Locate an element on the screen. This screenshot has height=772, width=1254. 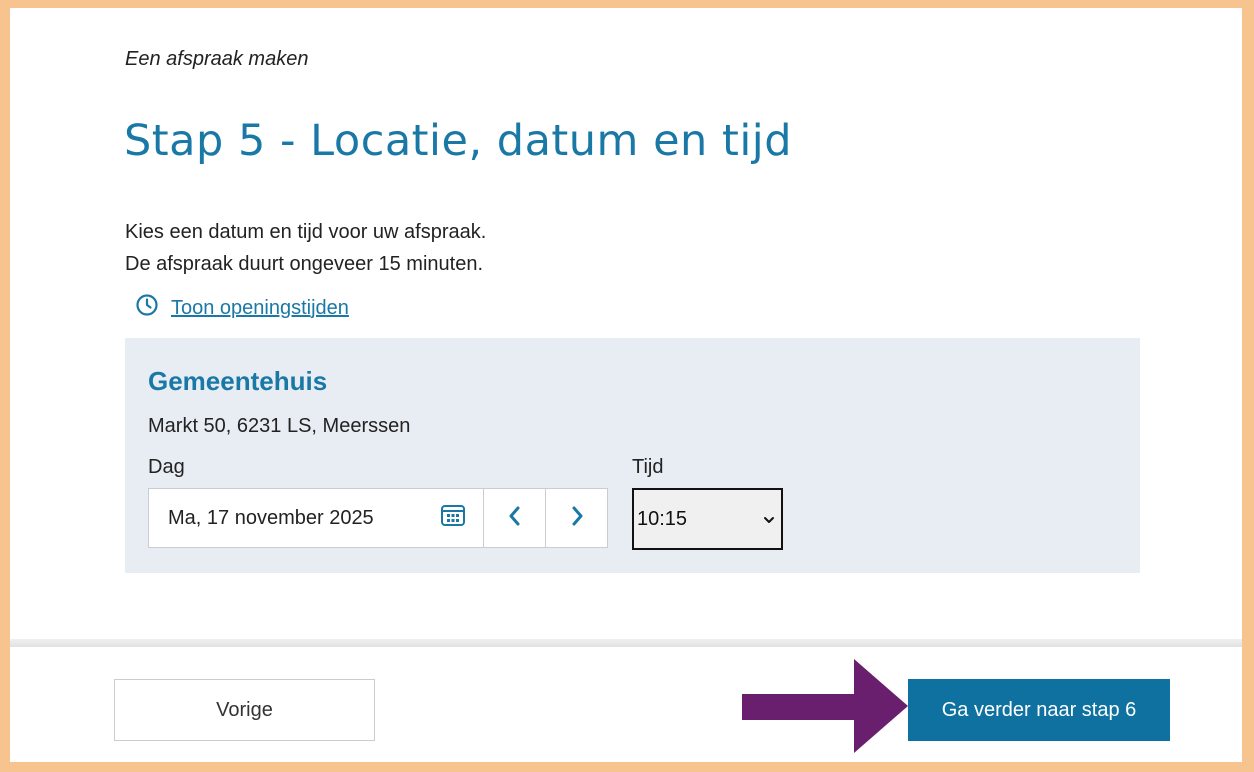
annotation-arrow-icon is located at coordinates (825, 706).